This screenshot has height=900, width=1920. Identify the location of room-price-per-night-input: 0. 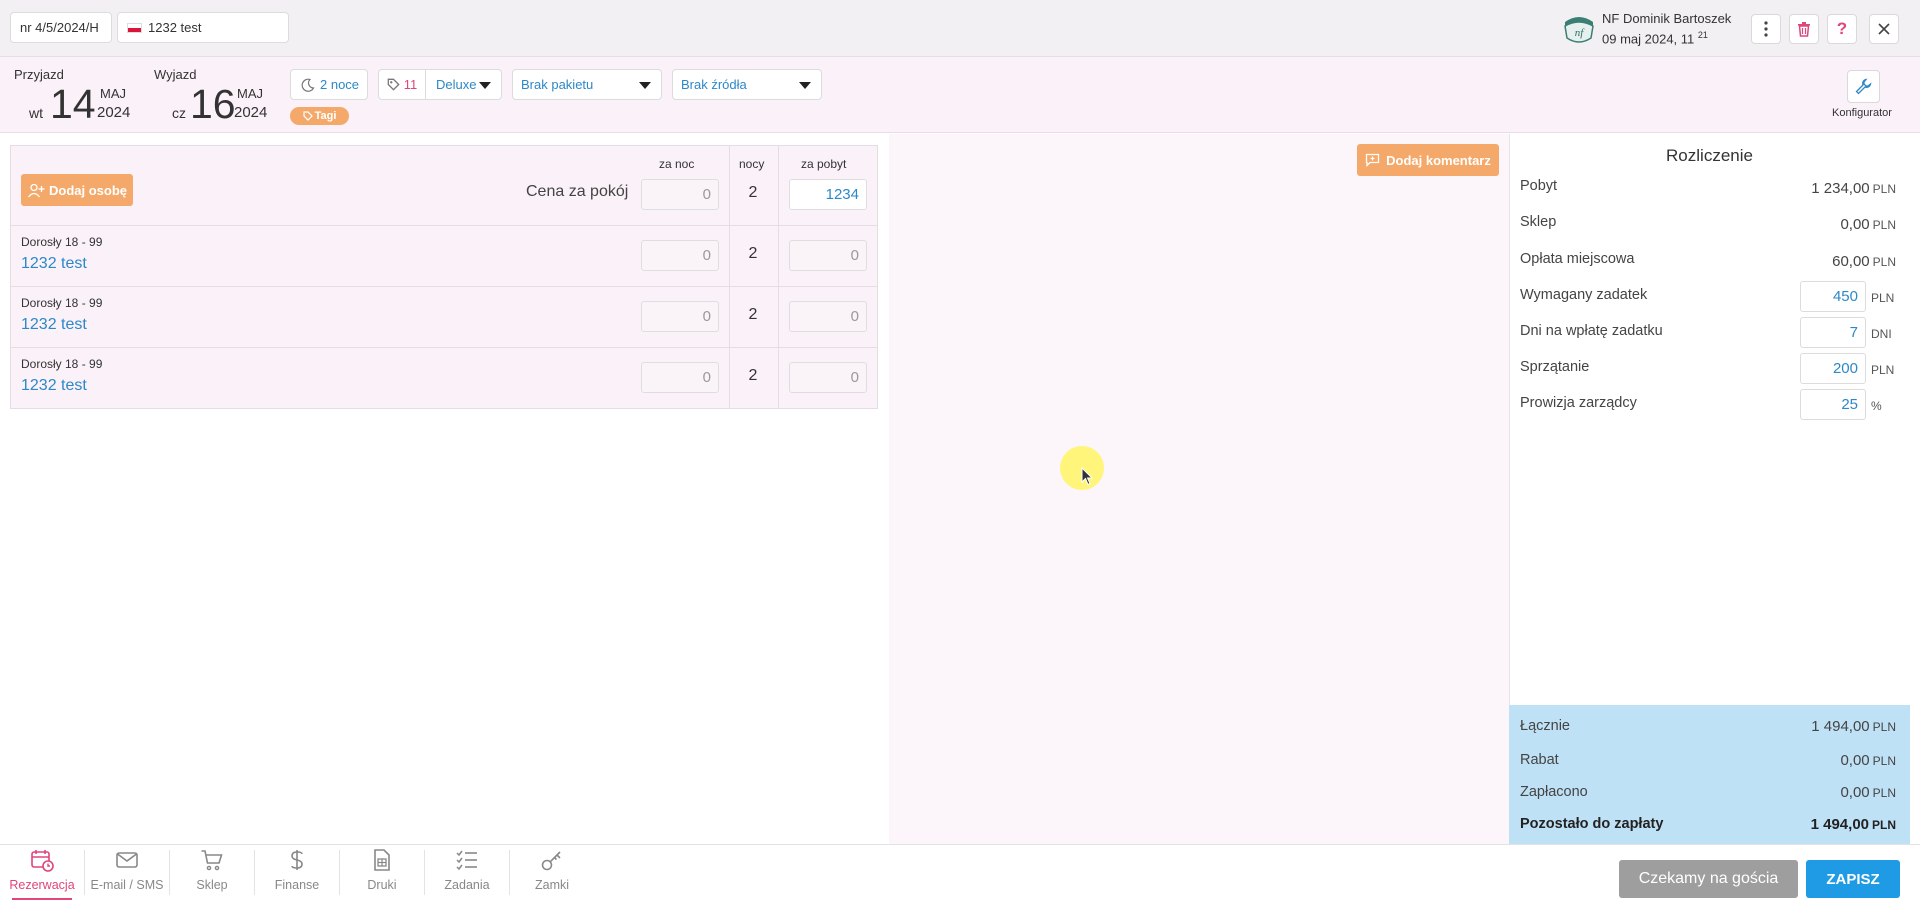
(680, 194).